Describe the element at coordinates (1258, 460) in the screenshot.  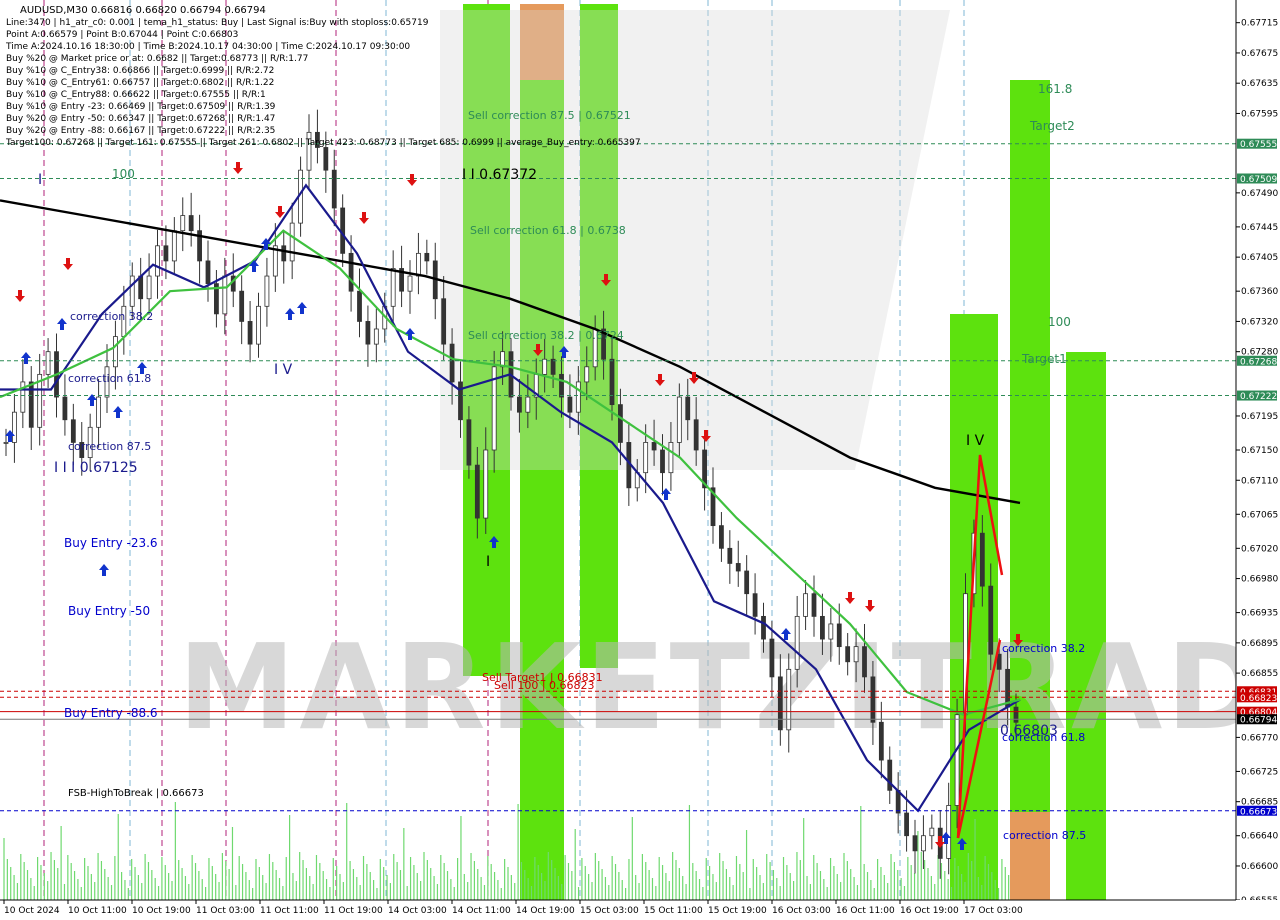
I see `price-axis-background` at that location.